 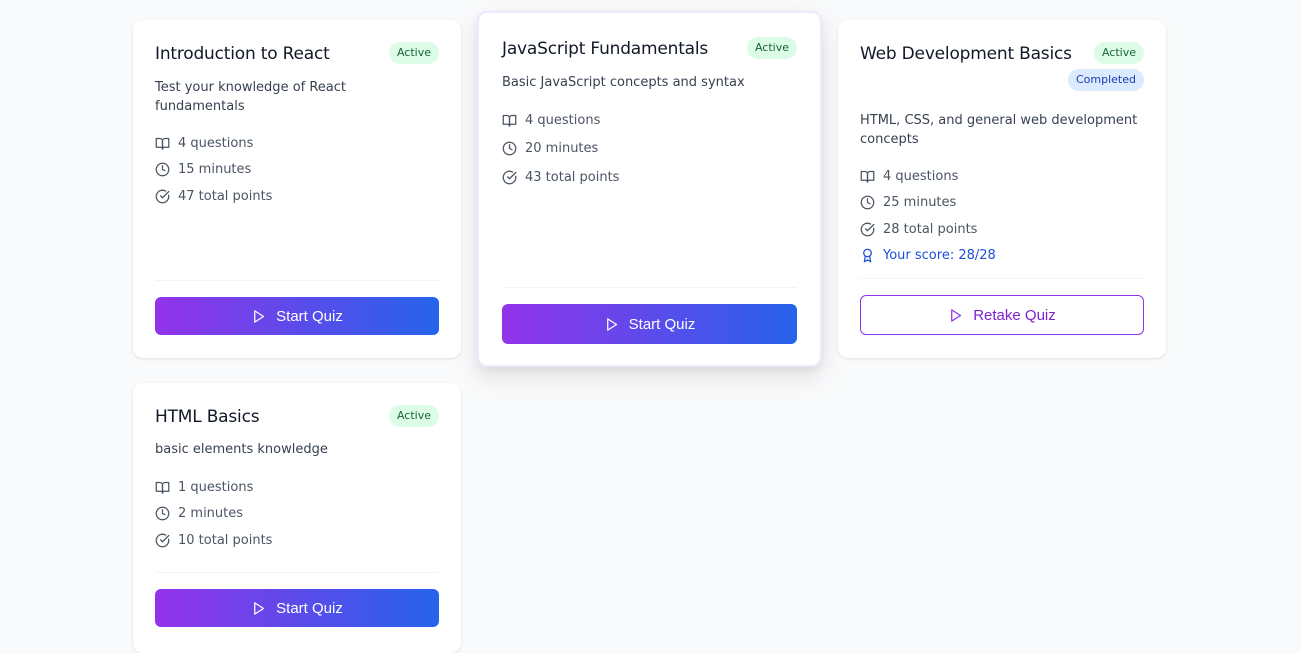 I want to click on quiz-card-header: HTML Basics Active, so click(x=297, y=417).